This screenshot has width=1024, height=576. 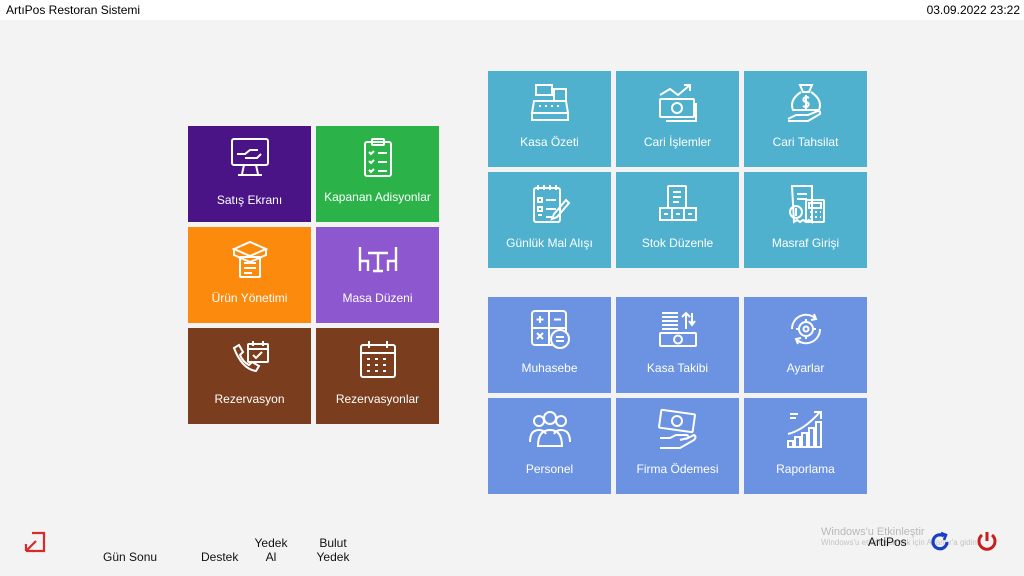 I want to click on tile-ayarlar: Ayarlar, so click(x=805, y=345).